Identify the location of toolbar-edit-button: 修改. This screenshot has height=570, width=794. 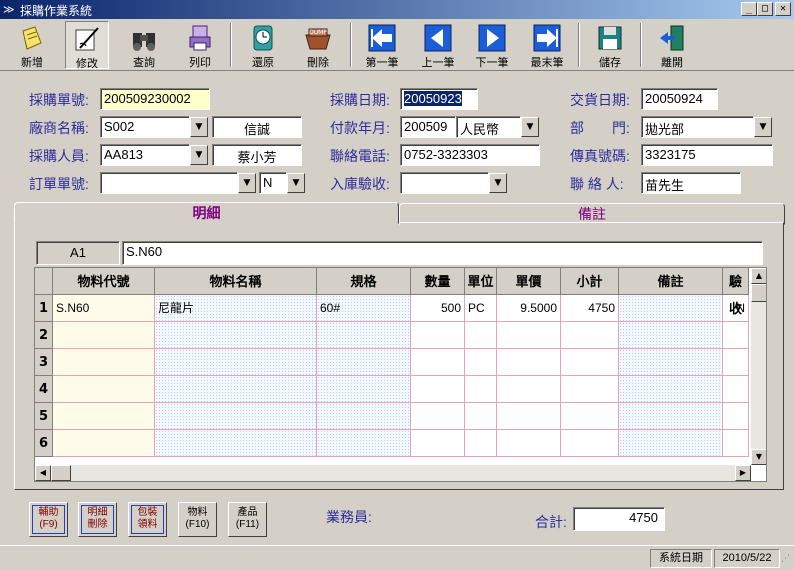
(87, 45).